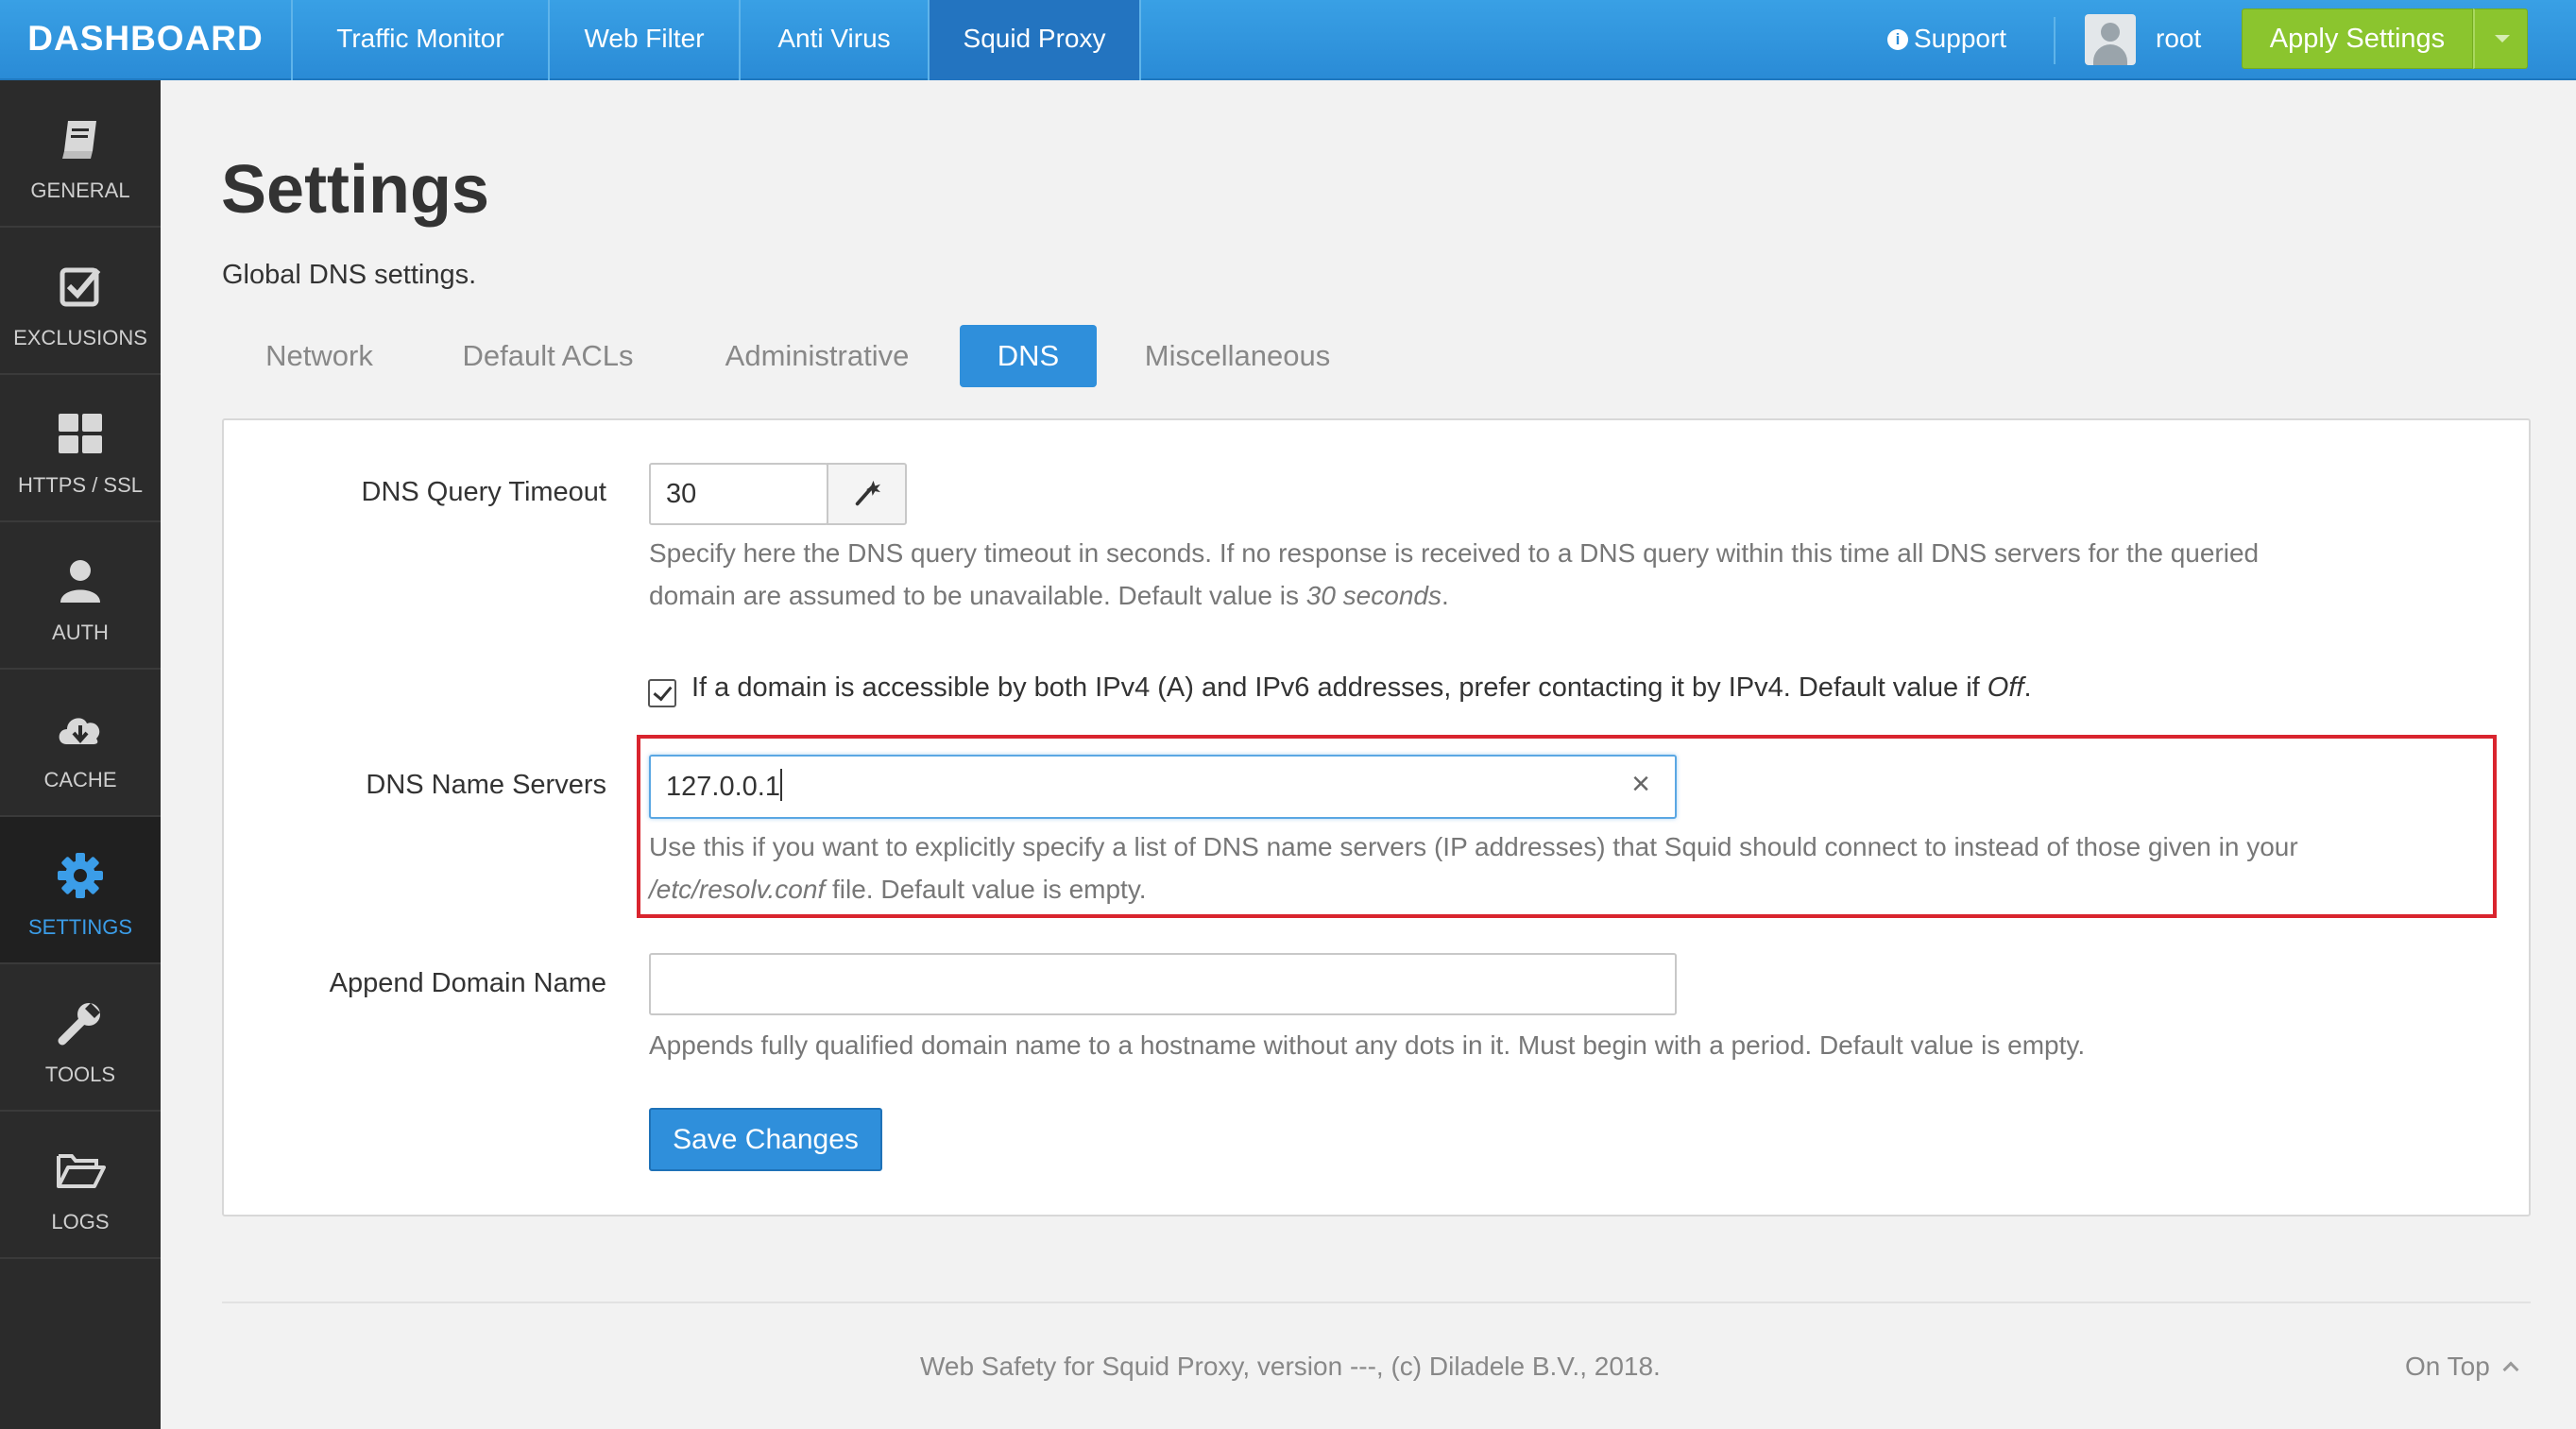 The image size is (2576, 1429). Describe the element at coordinates (1163, 984) in the screenshot. I see `append-domain-name-input` at that location.